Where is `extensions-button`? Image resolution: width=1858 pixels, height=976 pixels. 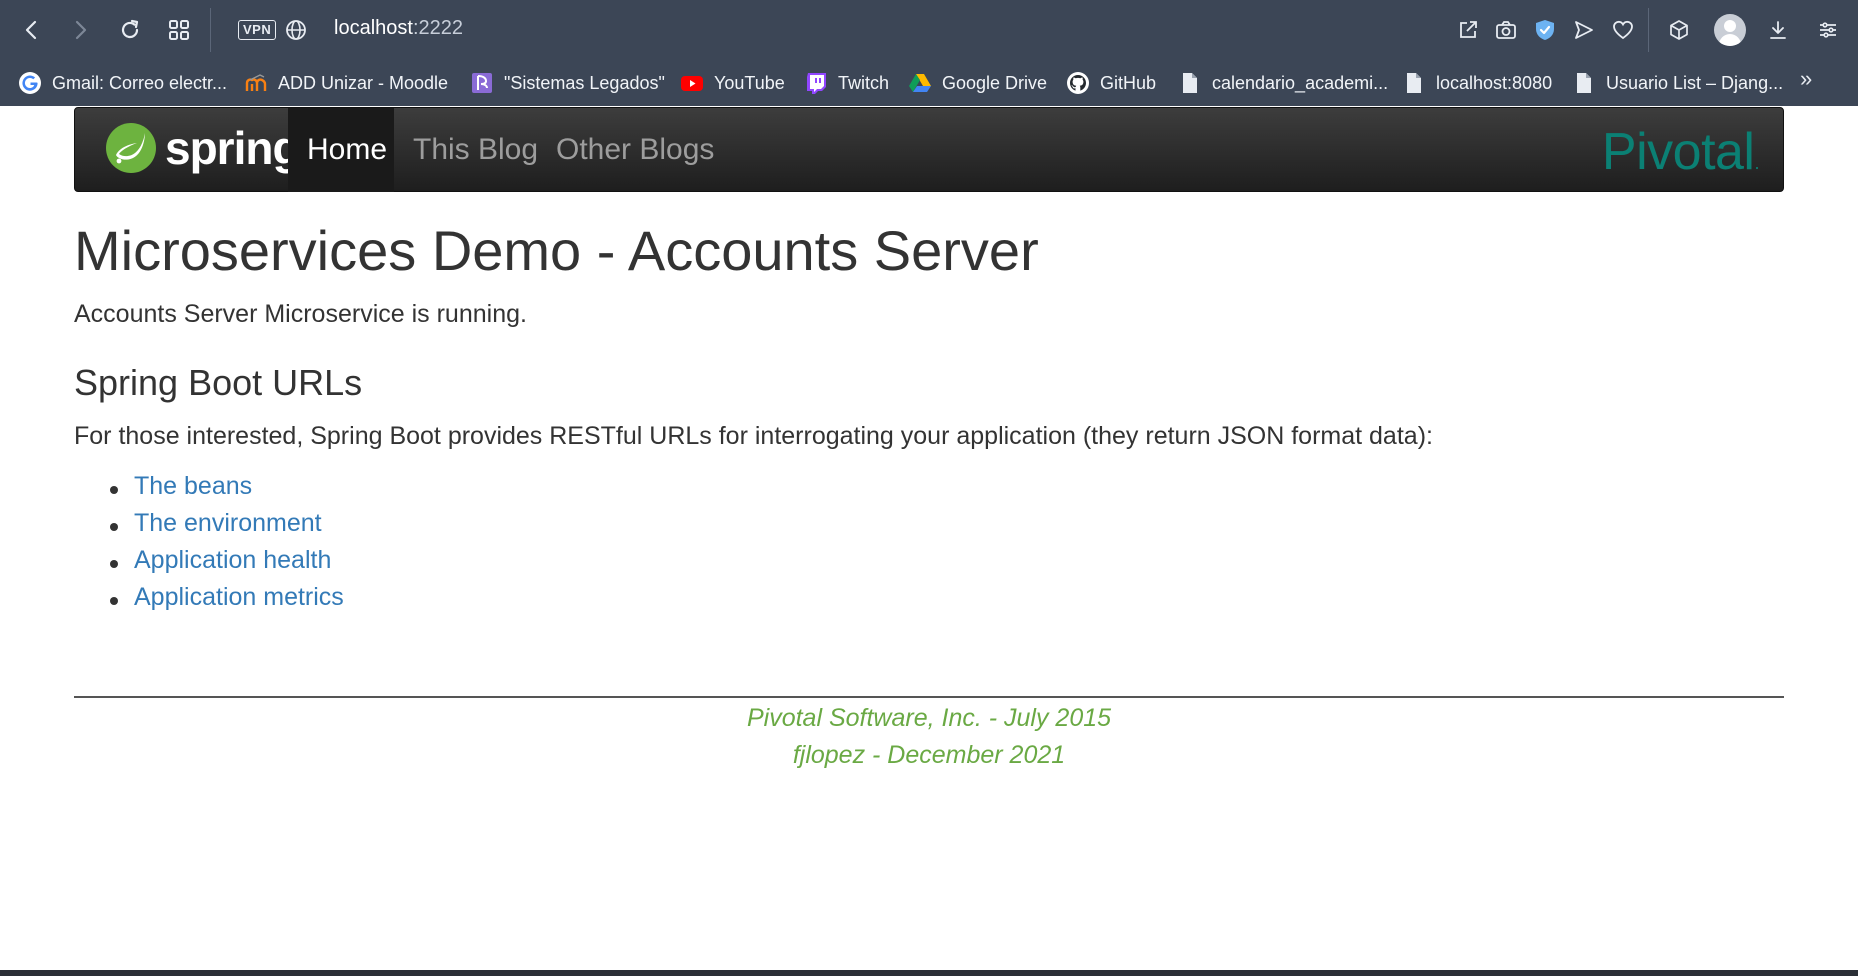
extensions-button is located at coordinates (1679, 30).